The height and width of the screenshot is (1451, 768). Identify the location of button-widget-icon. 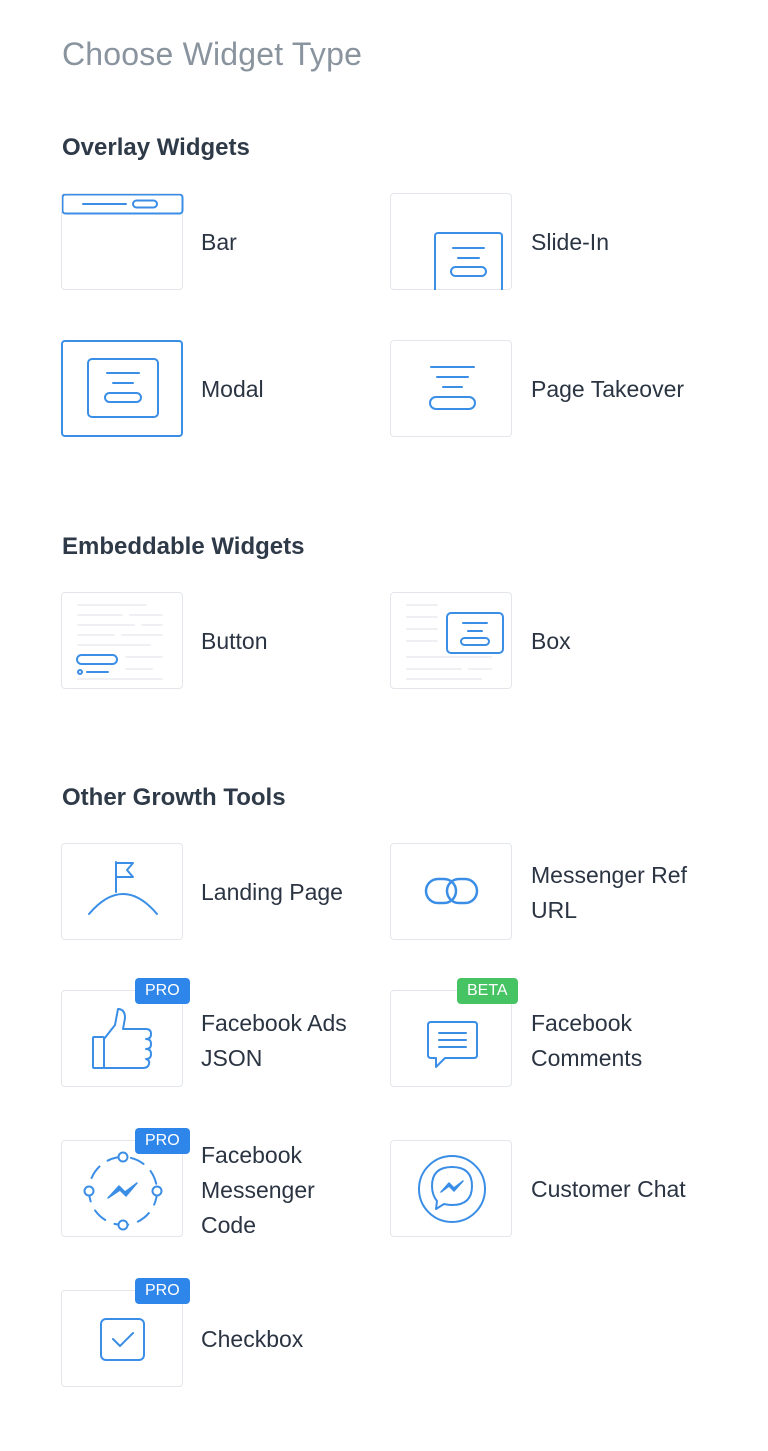
(119, 642).